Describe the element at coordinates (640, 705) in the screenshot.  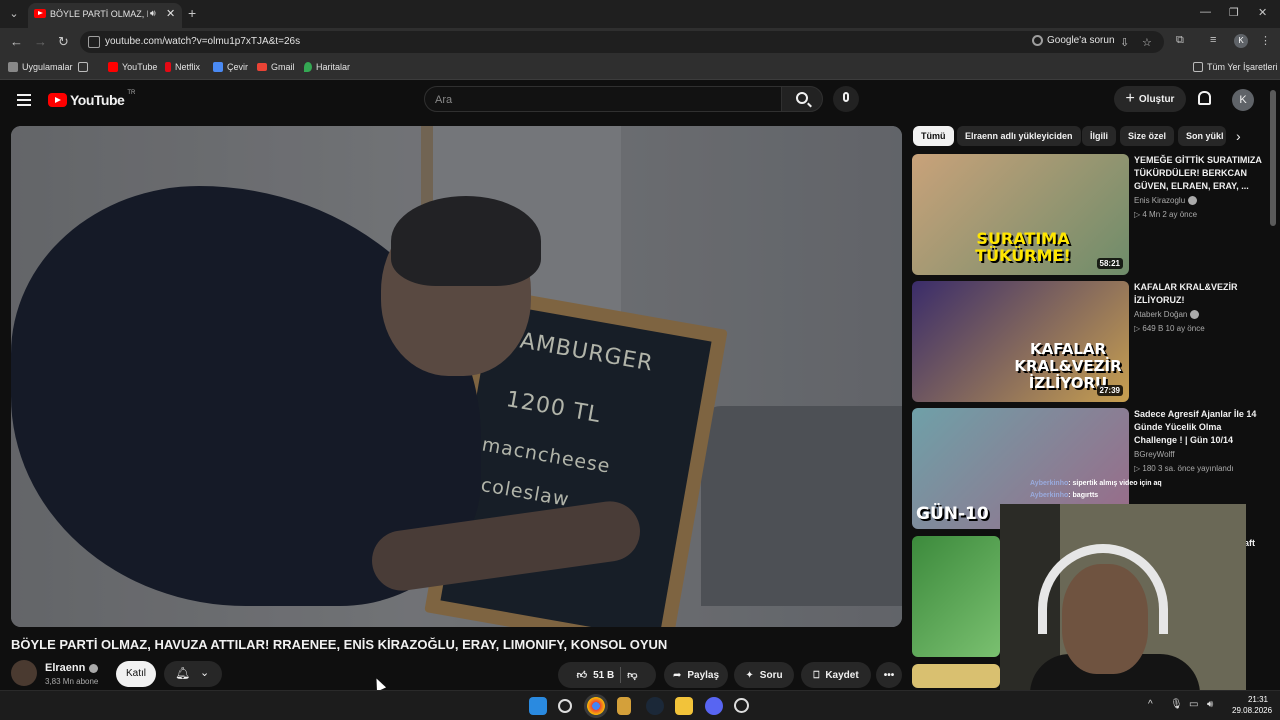
I see `taskbar: ^ 🎙︎ ▭ 🔊︎ 21:31 29.08.2026` at that location.